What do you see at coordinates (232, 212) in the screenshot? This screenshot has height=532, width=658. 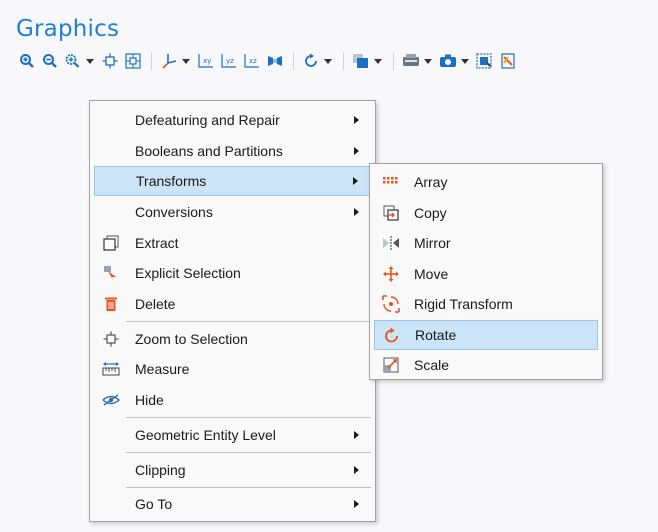 I see `menu-item-conversions: Conversions` at bounding box center [232, 212].